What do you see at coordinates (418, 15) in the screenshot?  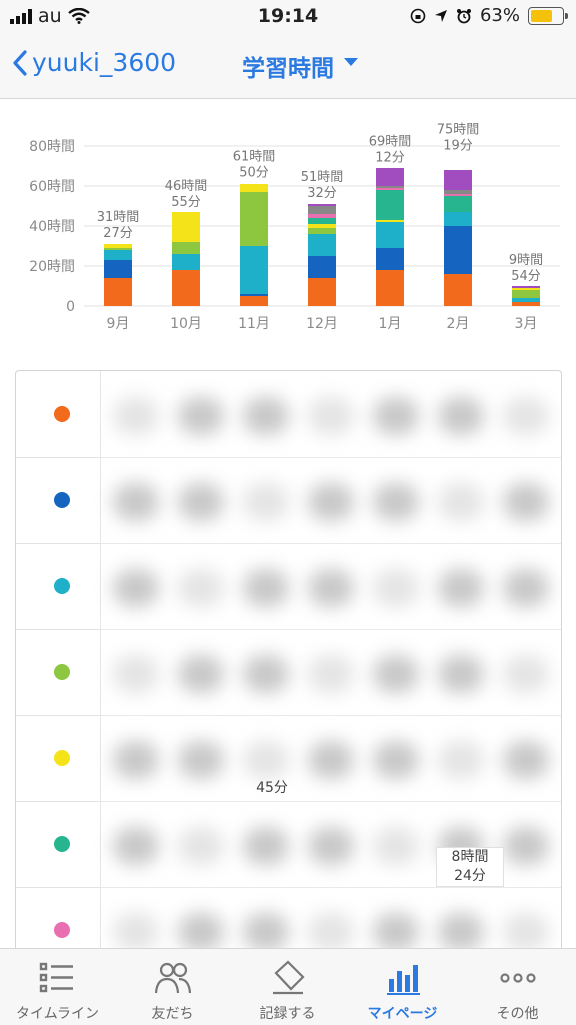 I see `rotation-lock-icon` at bounding box center [418, 15].